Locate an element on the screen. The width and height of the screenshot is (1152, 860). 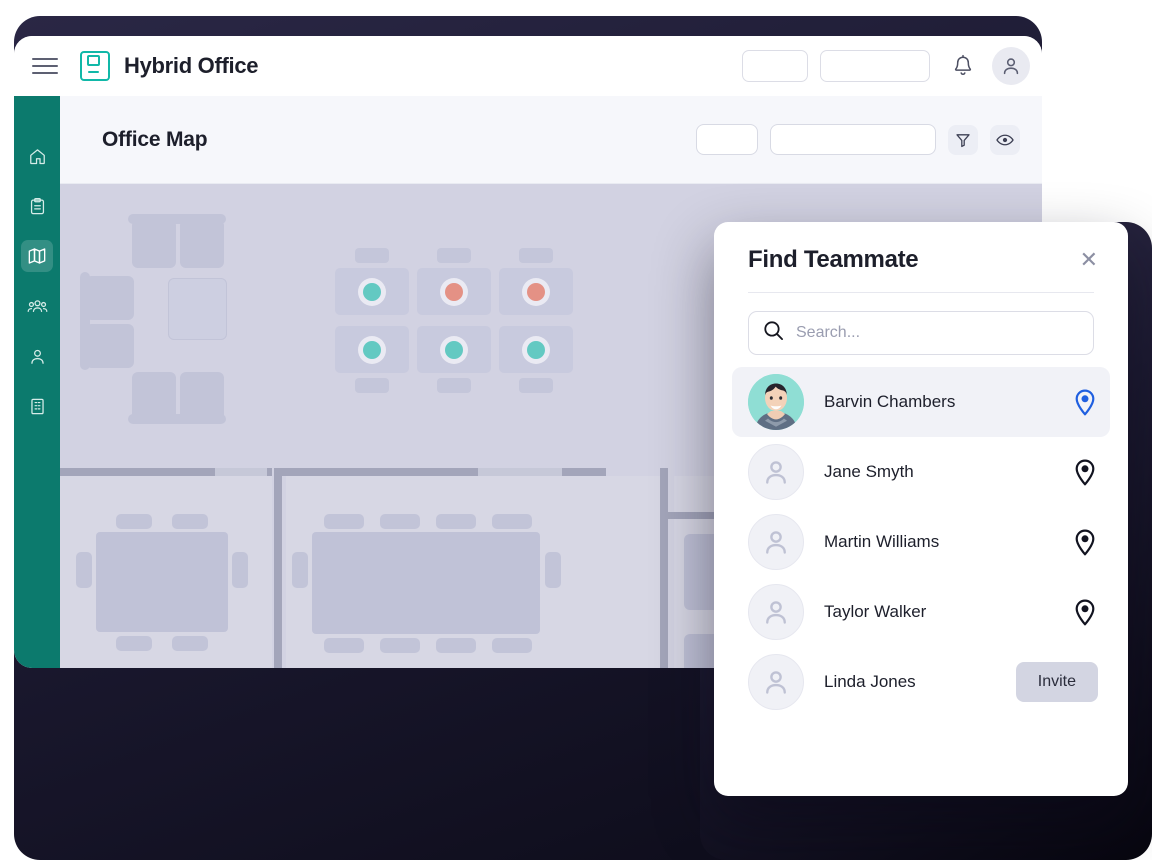
table-room-a is located at coordinates (162, 582).